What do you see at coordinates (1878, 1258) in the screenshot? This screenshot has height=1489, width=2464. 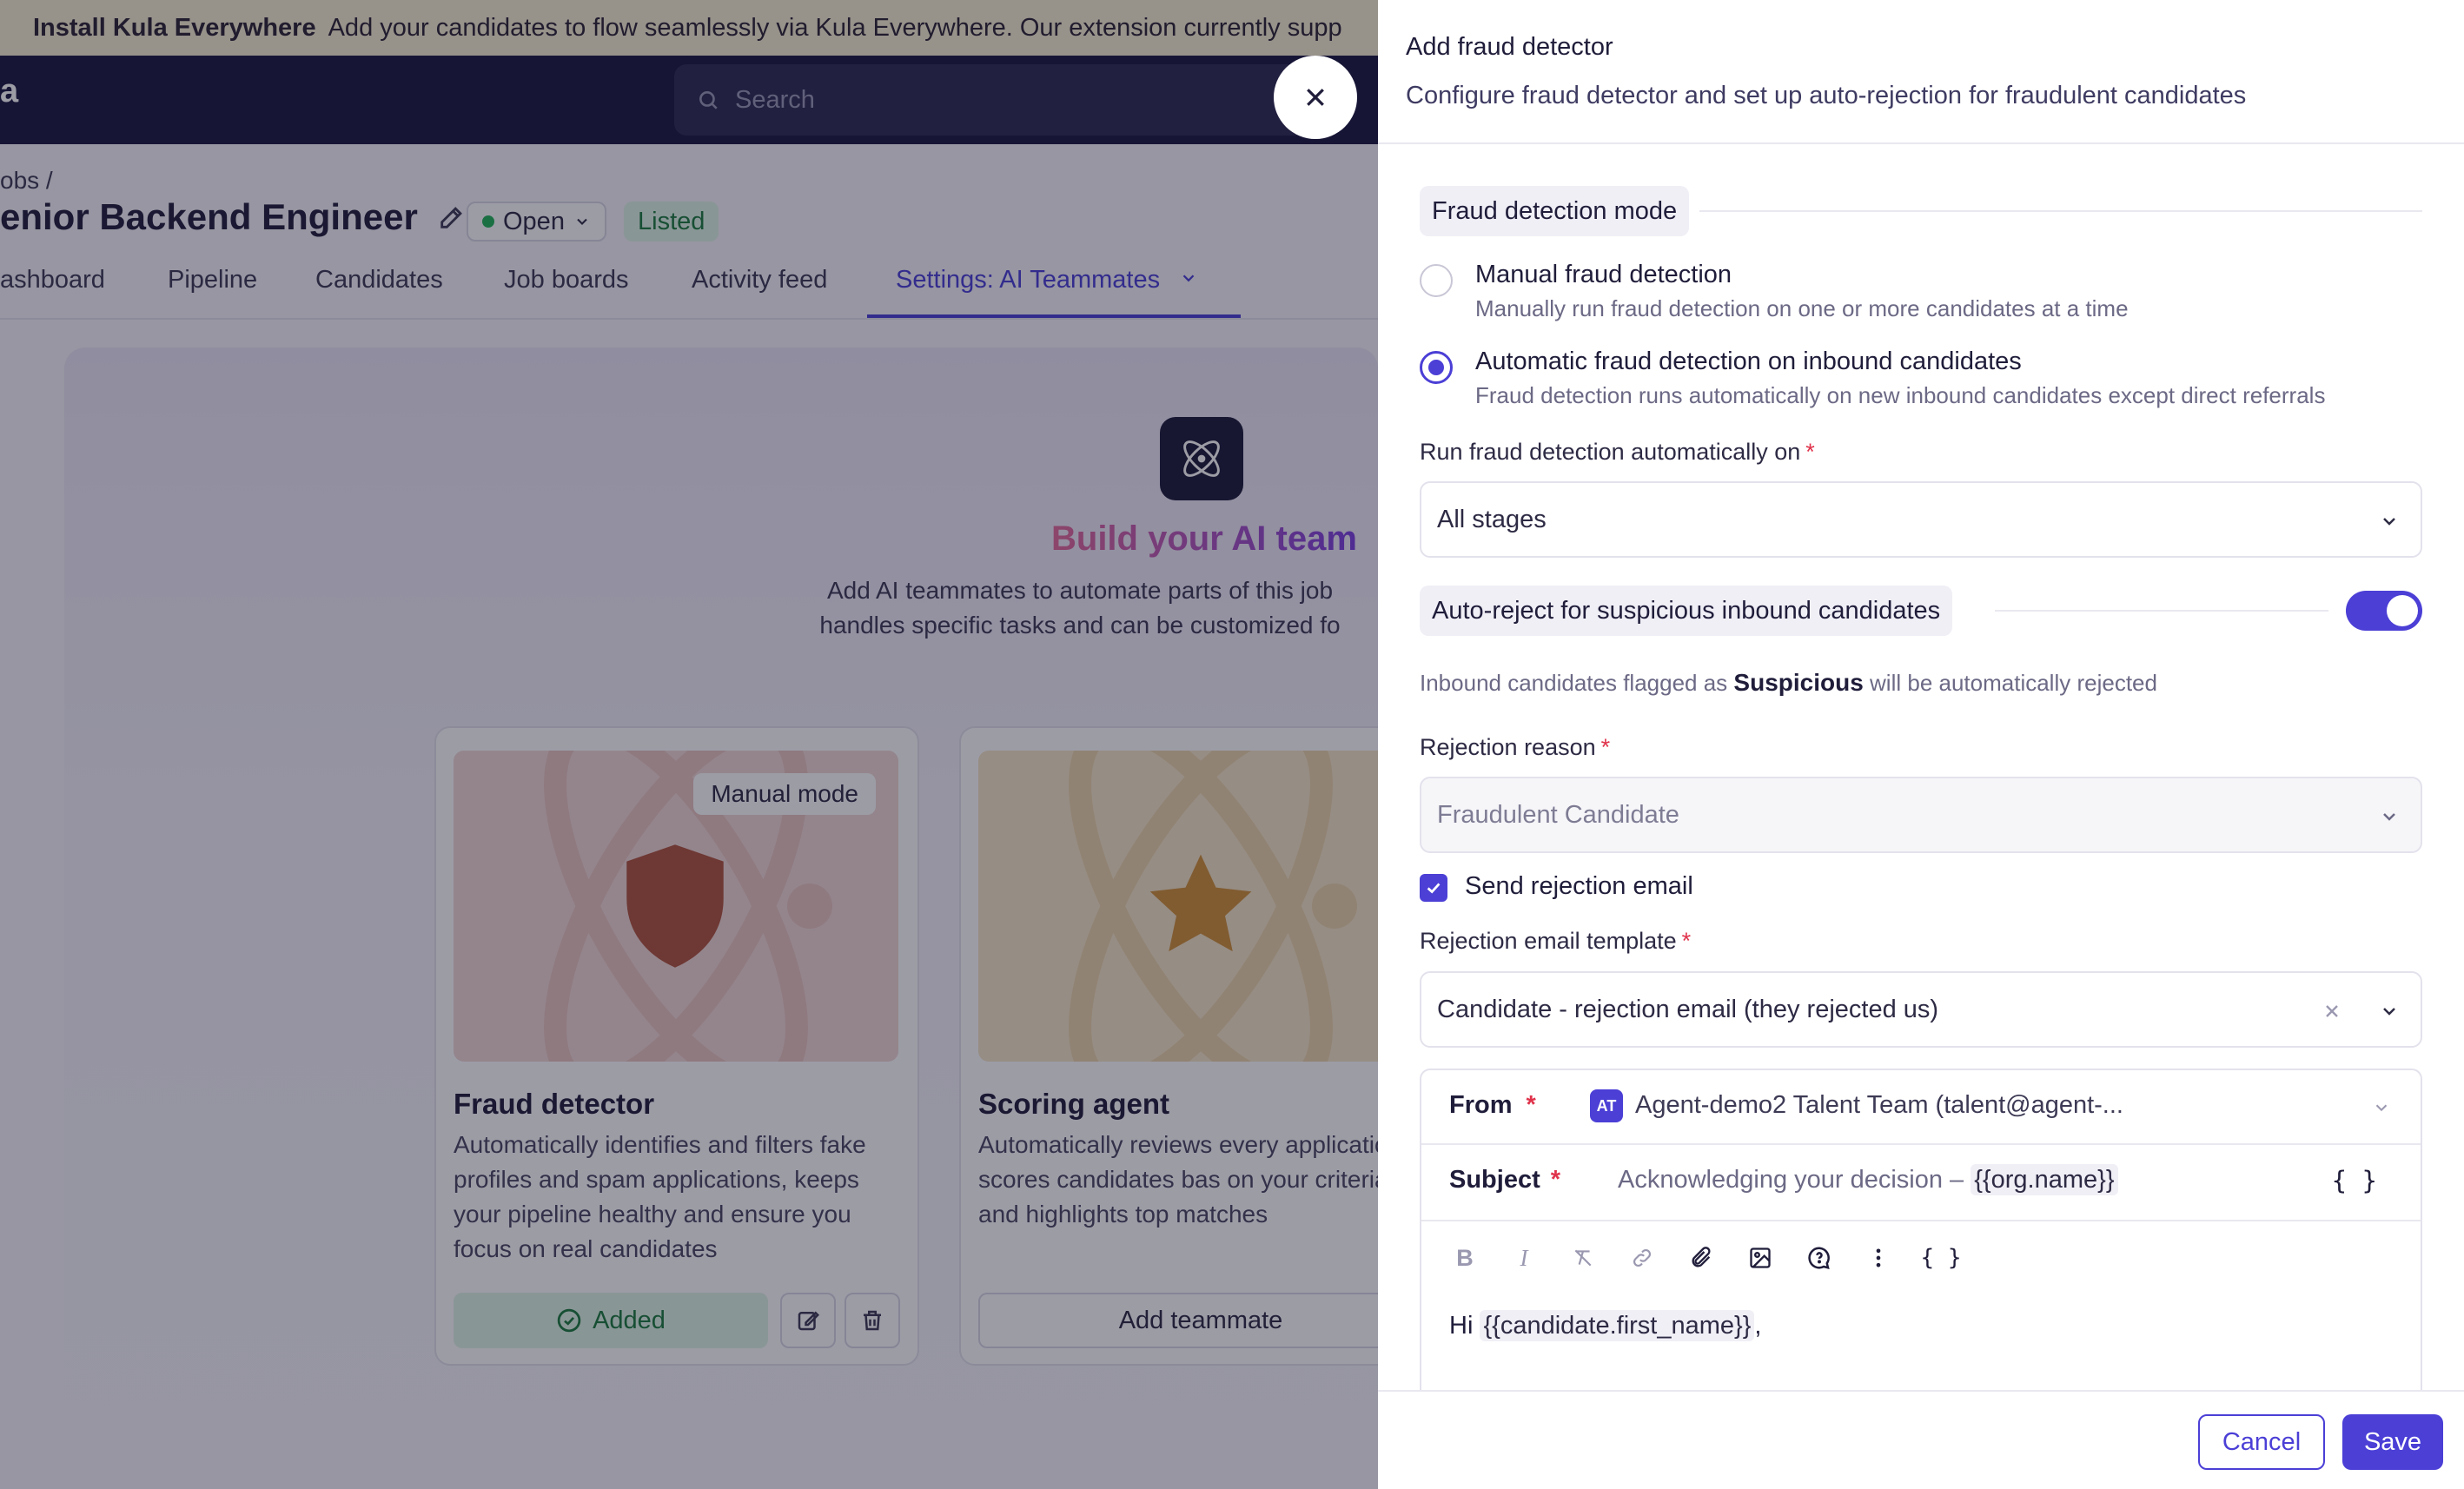 I see `more-options-icon` at bounding box center [1878, 1258].